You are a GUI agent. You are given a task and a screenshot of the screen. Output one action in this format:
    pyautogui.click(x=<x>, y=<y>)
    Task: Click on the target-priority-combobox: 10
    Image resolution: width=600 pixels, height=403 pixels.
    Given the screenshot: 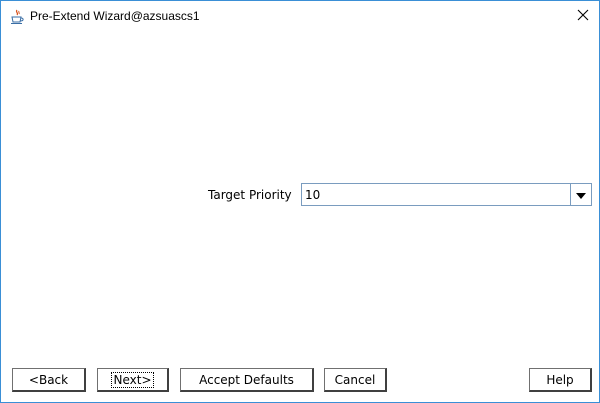 What is the action you would take?
    pyautogui.click(x=446, y=194)
    